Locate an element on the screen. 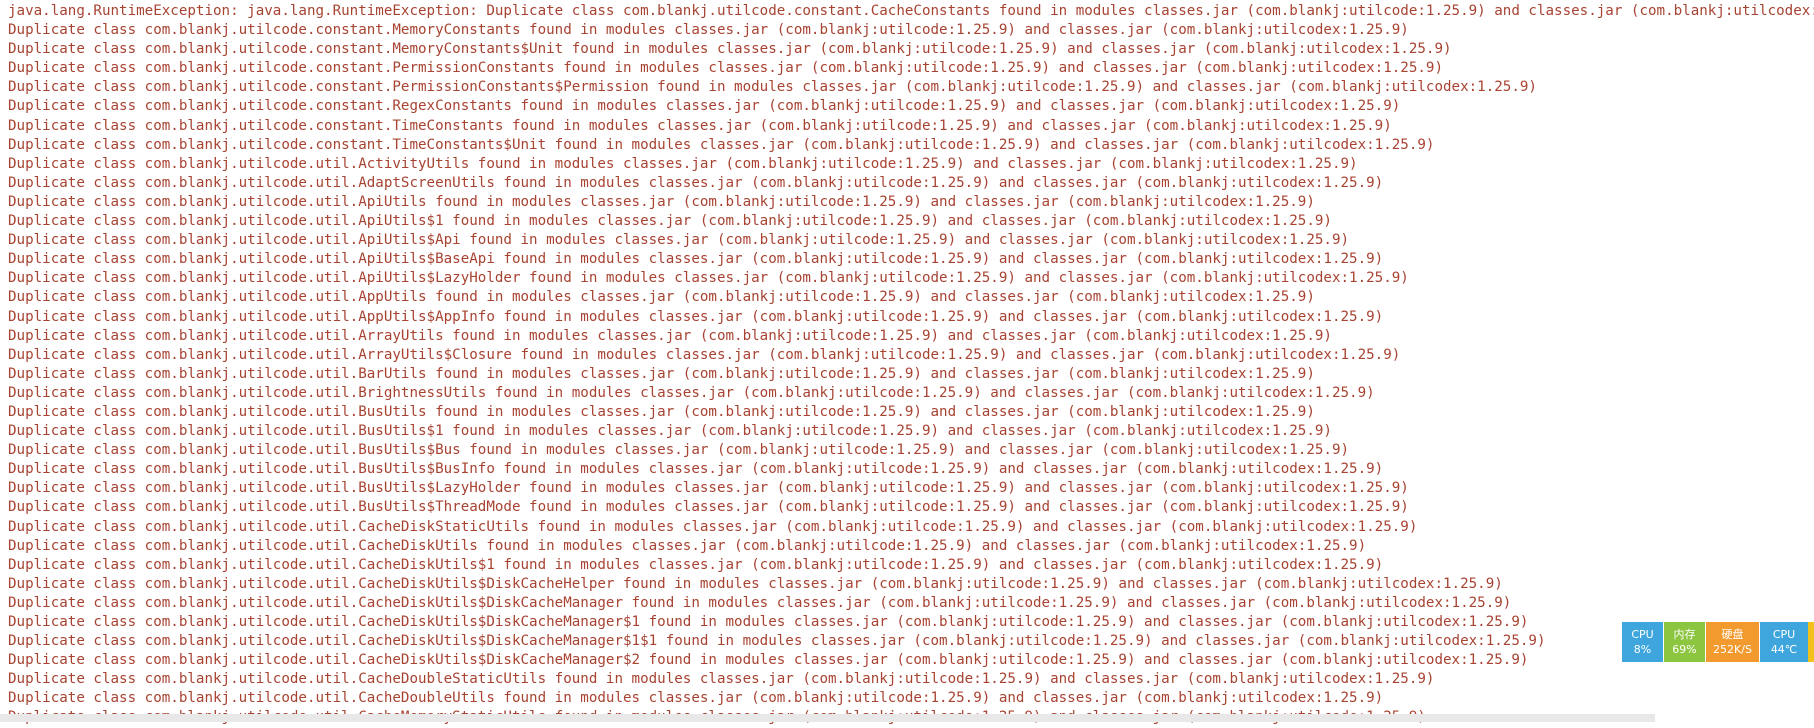  cpu-usage-tile: CPU 8% is located at coordinates (1643, 642).